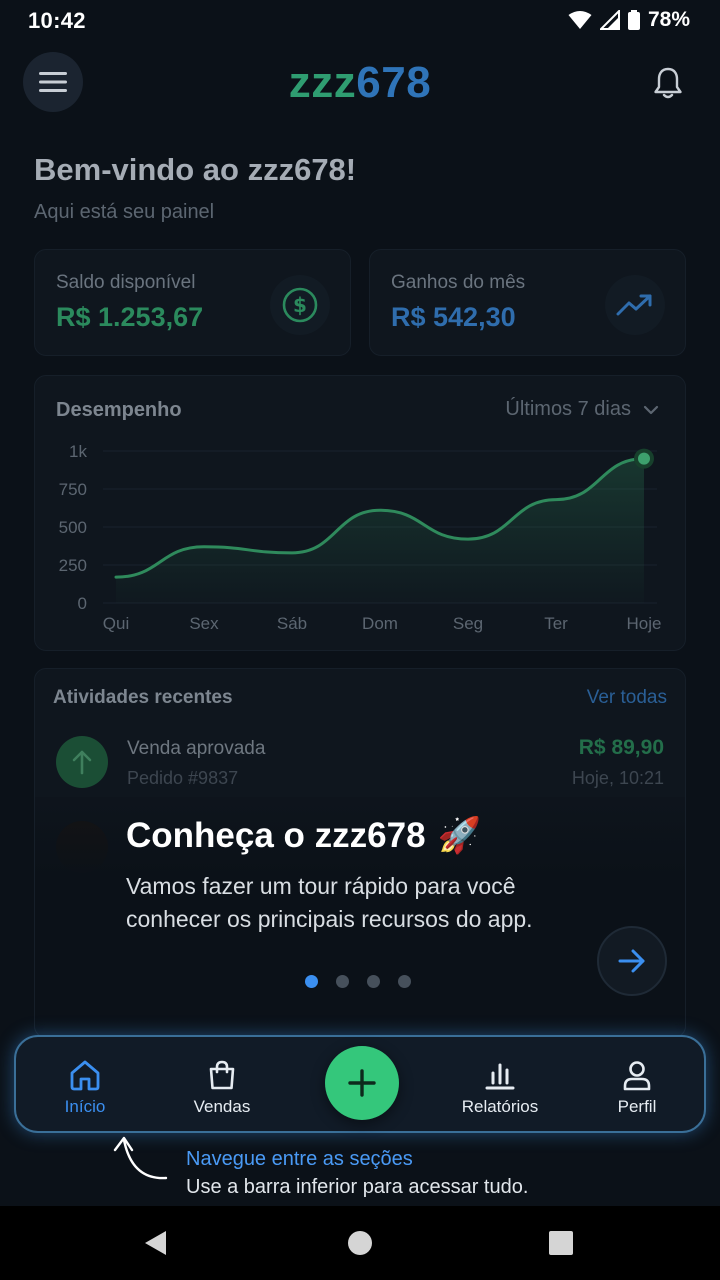 The width and height of the screenshot is (720, 1280). Describe the element at coordinates (459, 835) in the screenshot. I see `rocket-icon: 🚀` at that location.